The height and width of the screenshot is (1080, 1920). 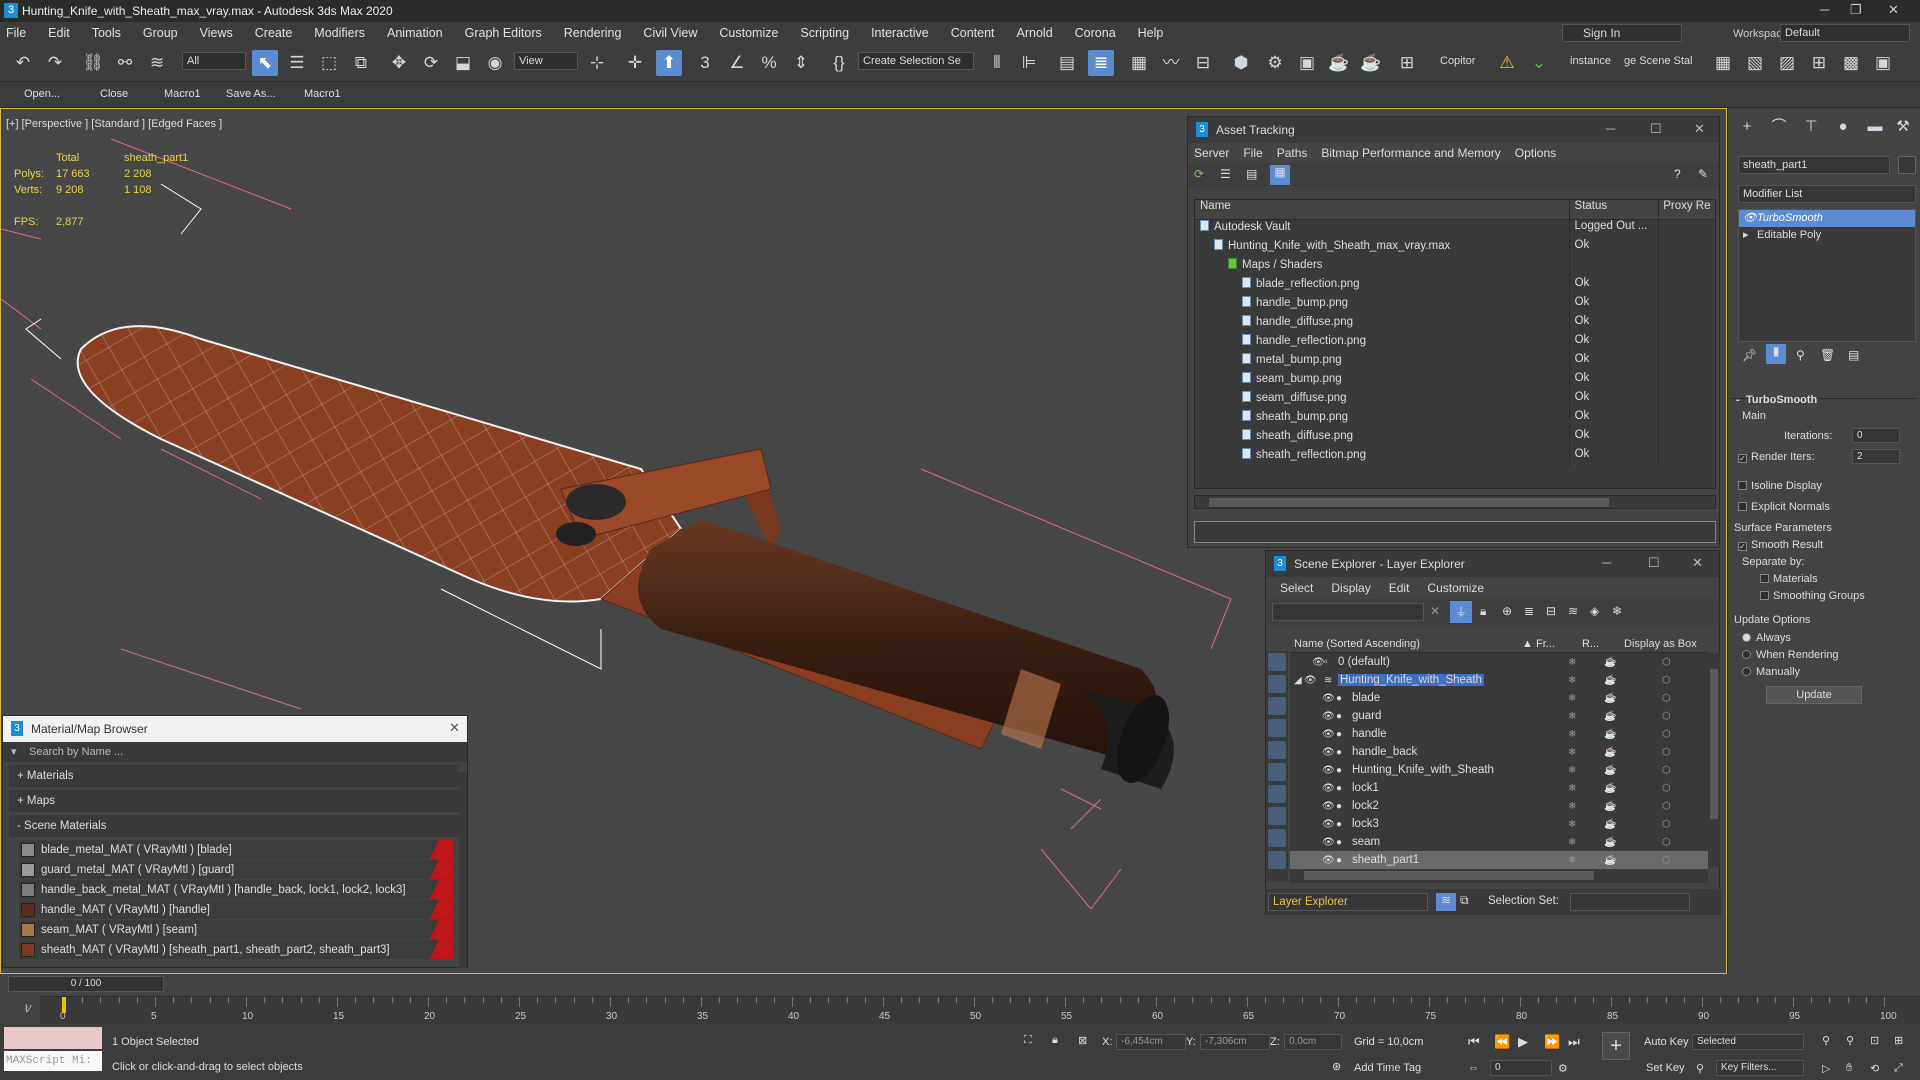 What do you see at coordinates (23, 63) in the screenshot?
I see `undo-icon: ↶` at bounding box center [23, 63].